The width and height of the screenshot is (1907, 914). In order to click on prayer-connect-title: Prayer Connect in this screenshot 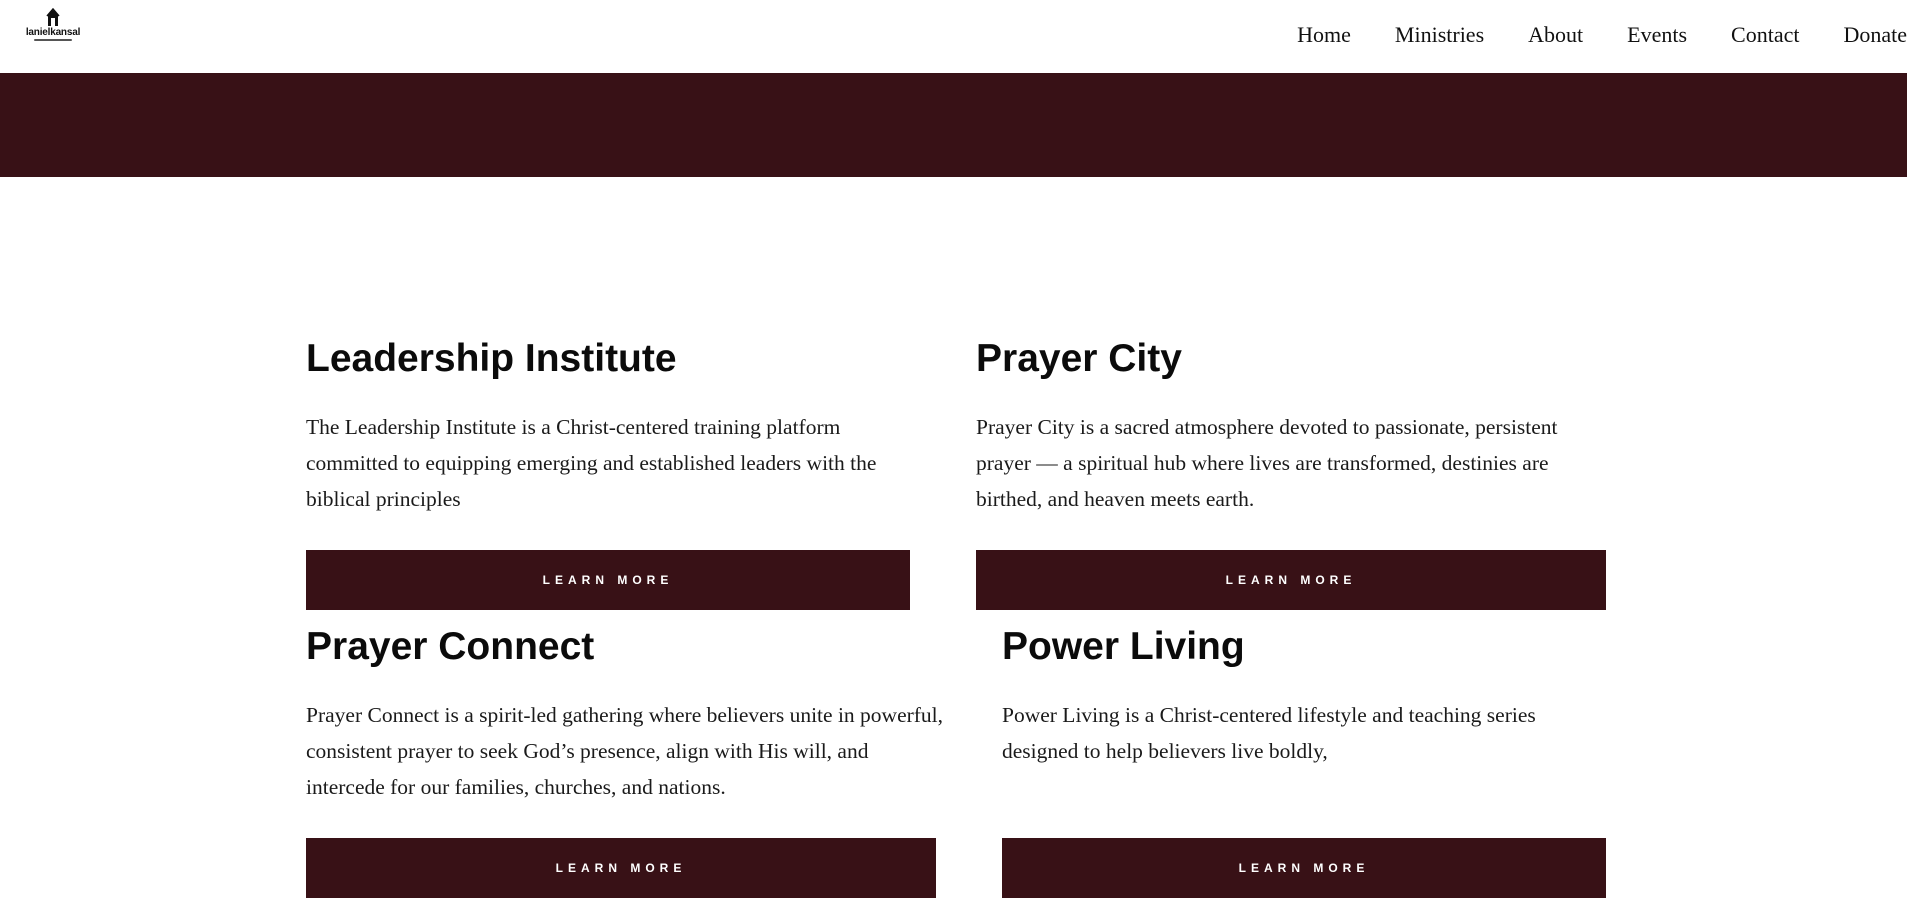, I will do `click(450, 646)`.